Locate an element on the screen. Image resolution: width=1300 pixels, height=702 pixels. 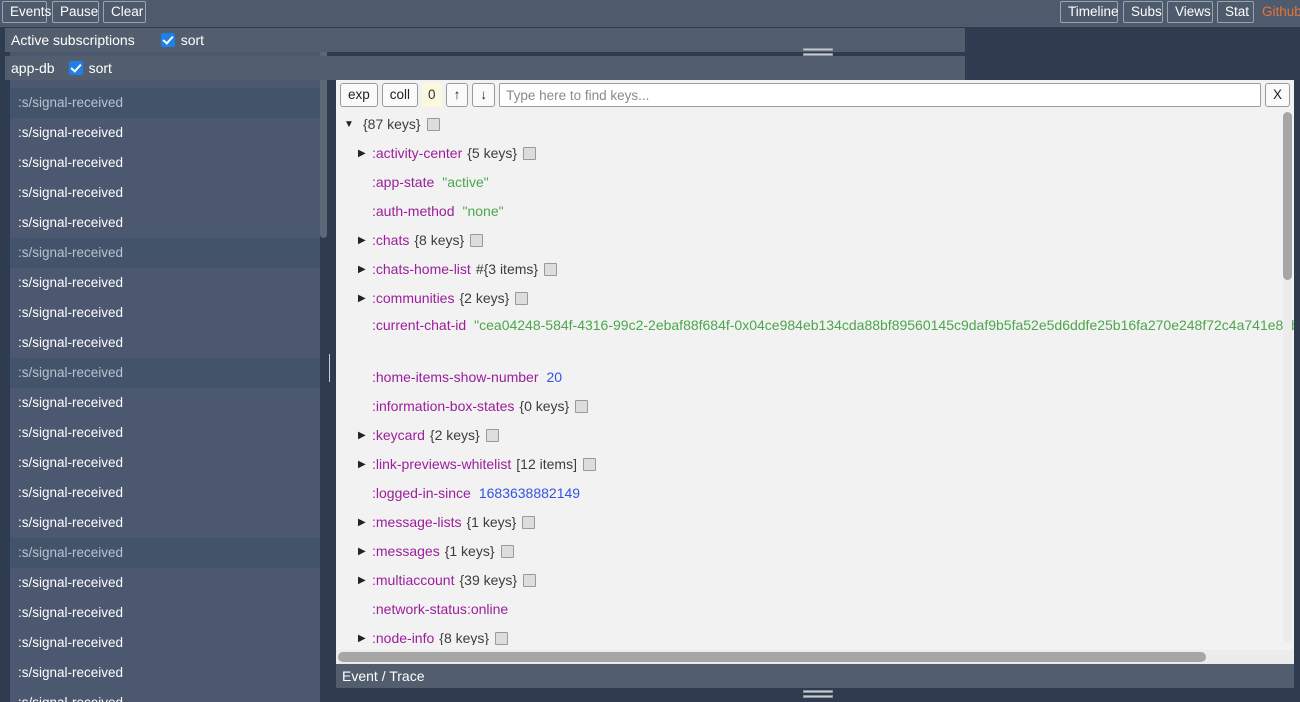
tree-key: :auth-method is located at coordinates (413, 211).